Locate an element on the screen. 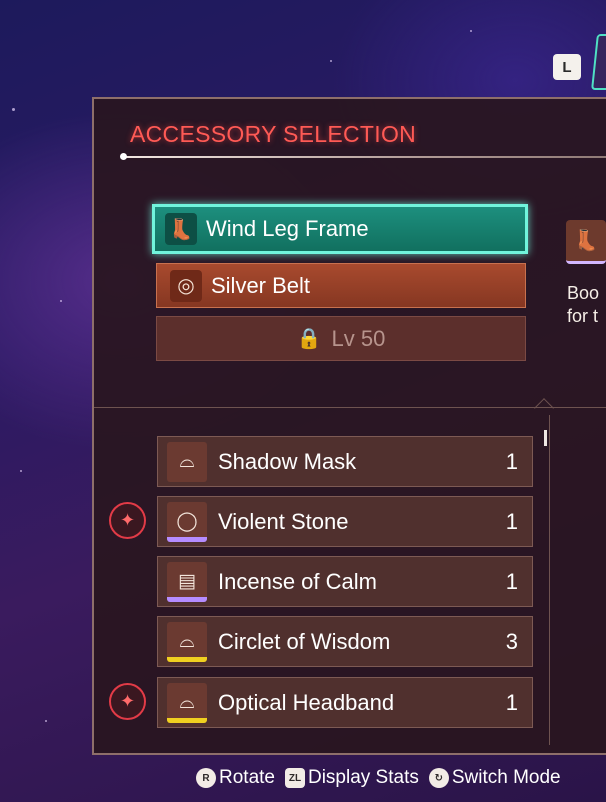  unlock-level: Lv 50 is located at coordinates (358, 338).